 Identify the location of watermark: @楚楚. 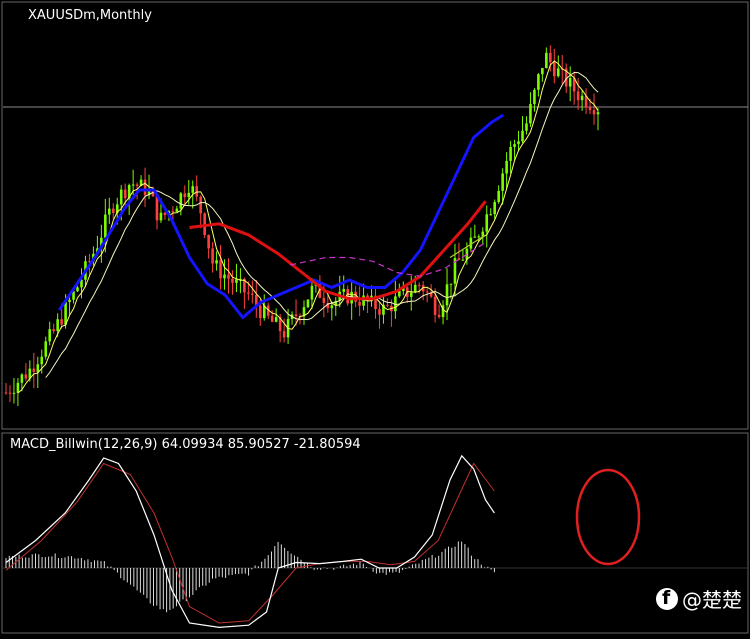
(699, 598).